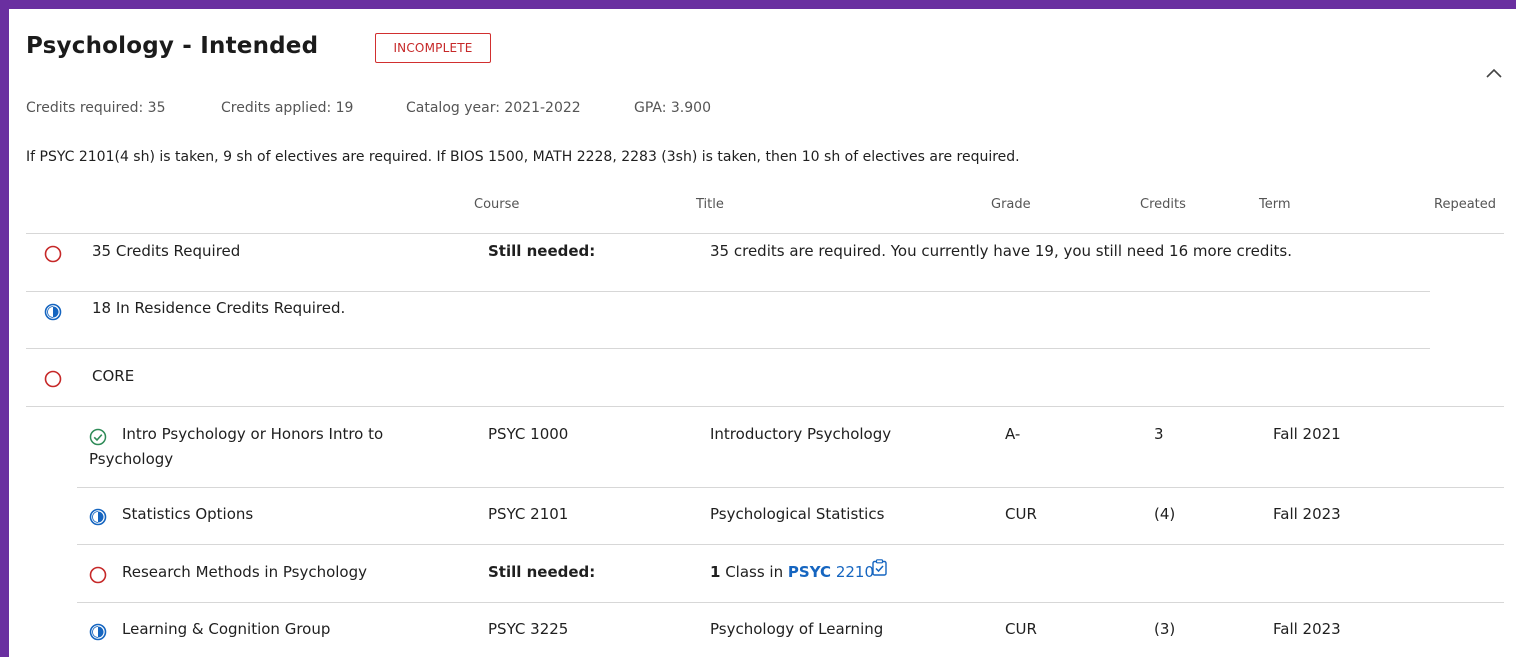 The width and height of the screenshot is (1516, 657). What do you see at coordinates (797, 514) in the screenshot?
I see `course-title: Psychological Statistics` at bounding box center [797, 514].